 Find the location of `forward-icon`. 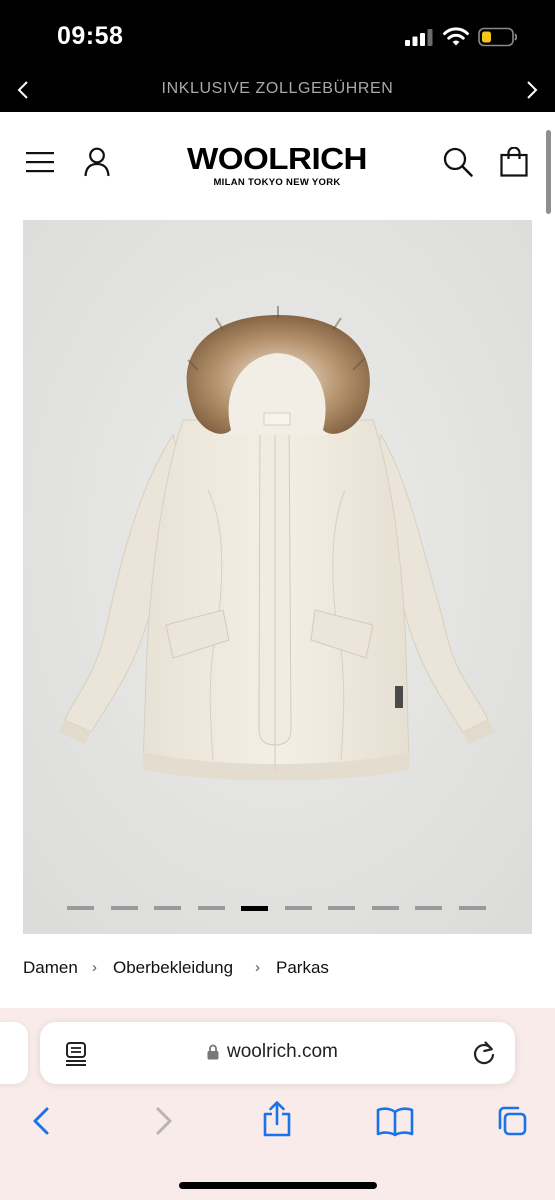

forward-icon is located at coordinates (162, 1121).